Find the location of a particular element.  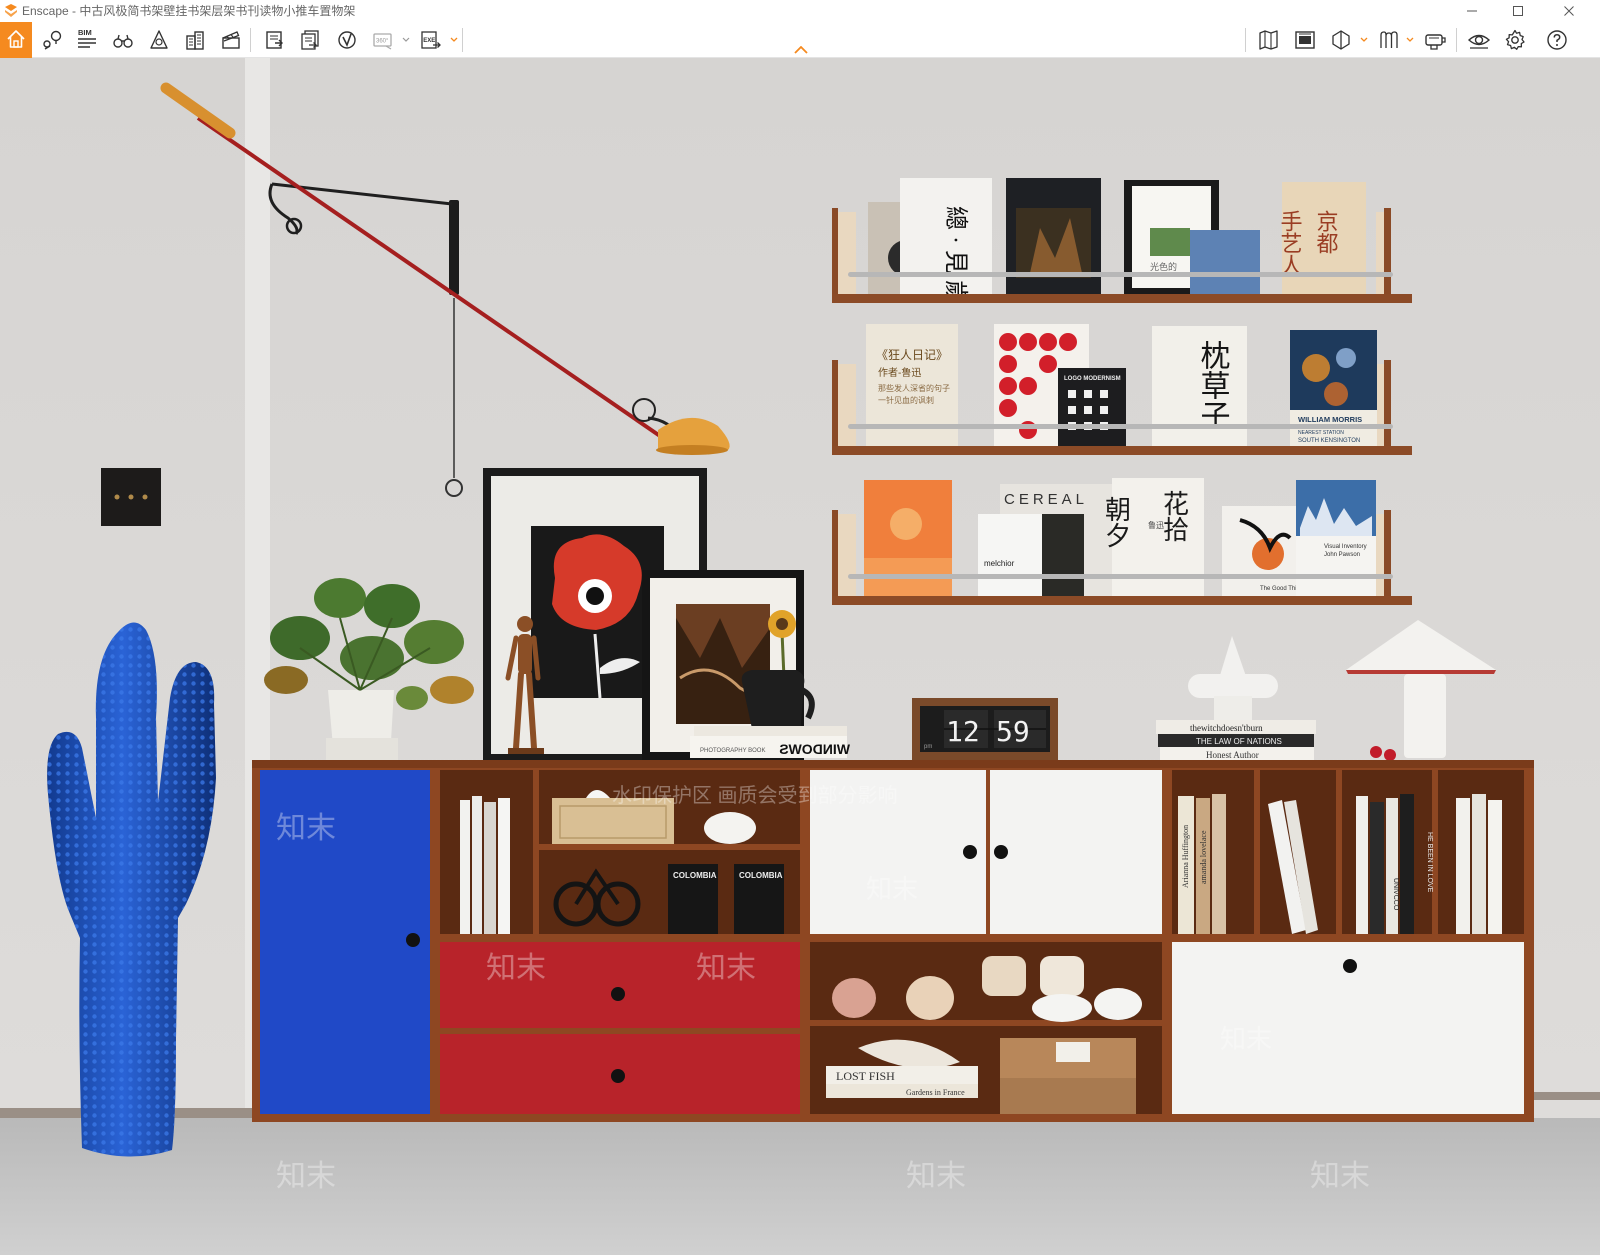

section-view-button is located at coordinates (1341, 40).